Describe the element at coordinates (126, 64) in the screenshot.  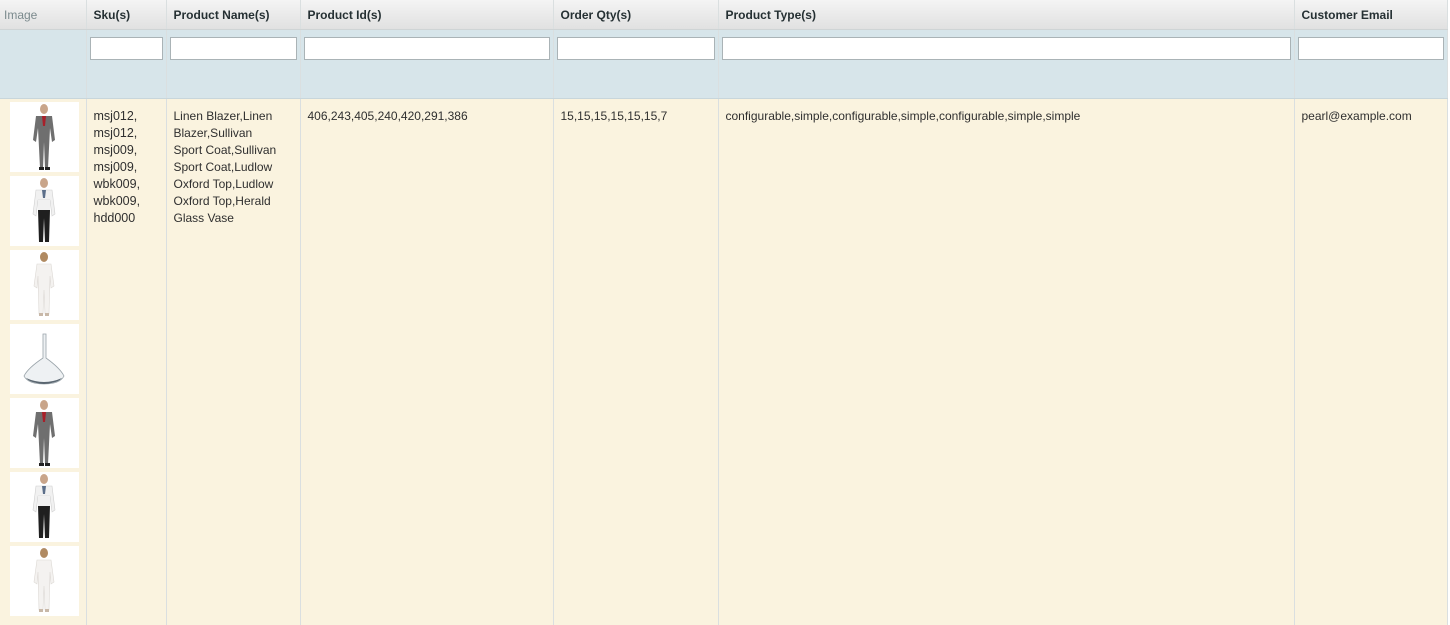
I see `filter-cell-sku` at that location.